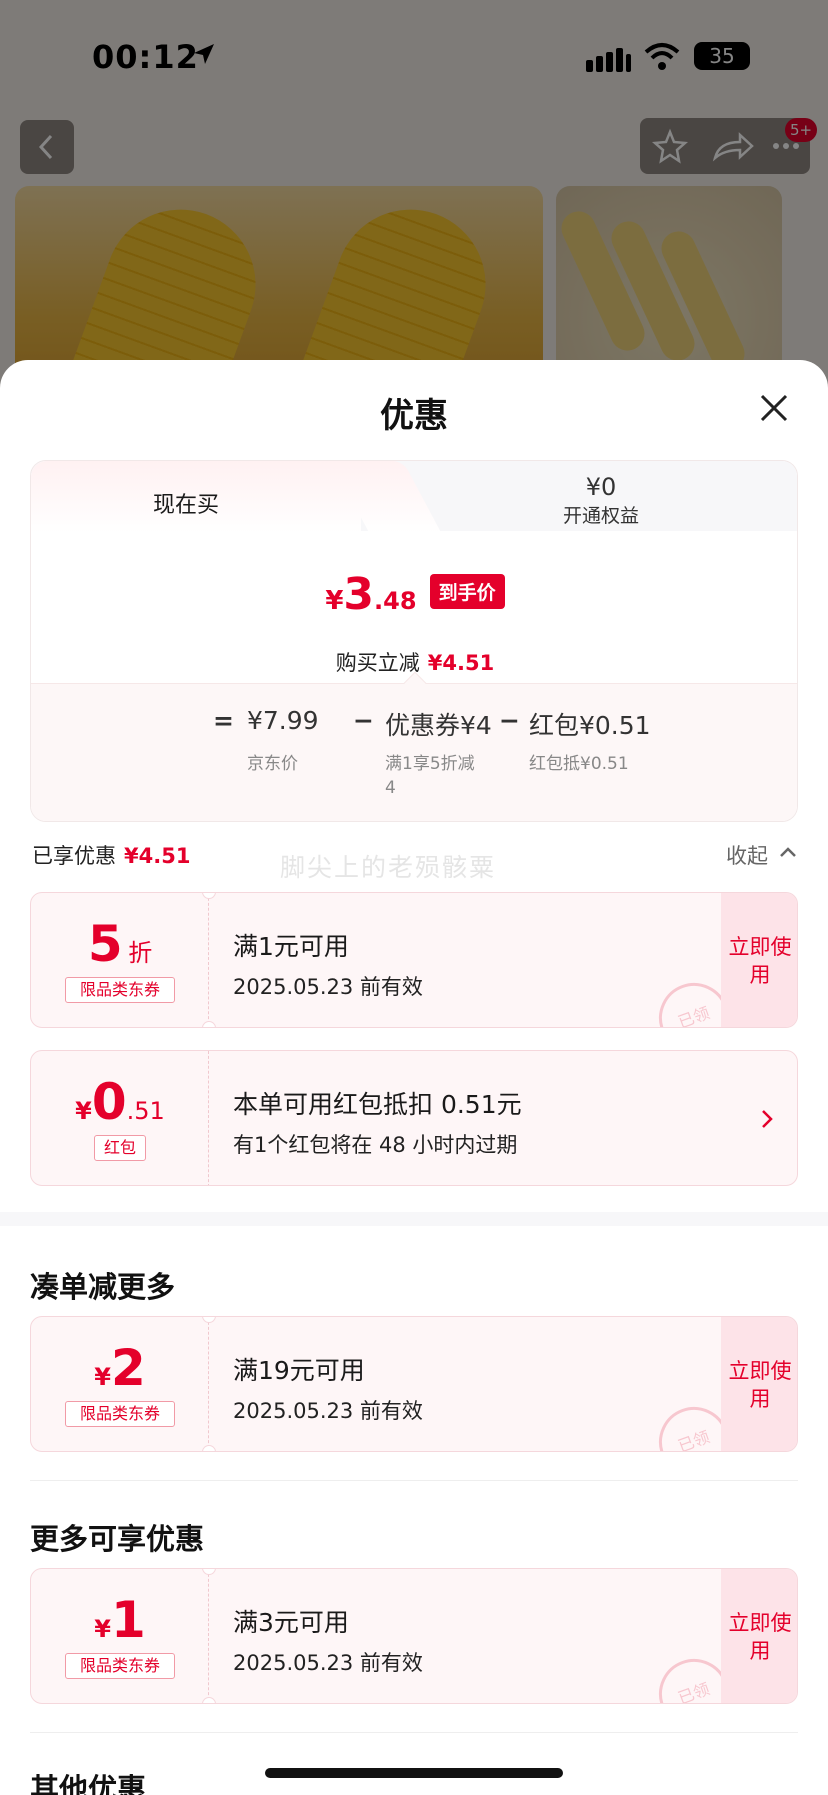 Image resolution: width=828 pixels, height=1795 pixels. What do you see at coordinates (414, 960) in the screenshot?
I see `coupon-card: 5 折 限品类东券 满1元可用 2025.05.23 前有效 已领 立即使用` at bounding box center [414, 960].